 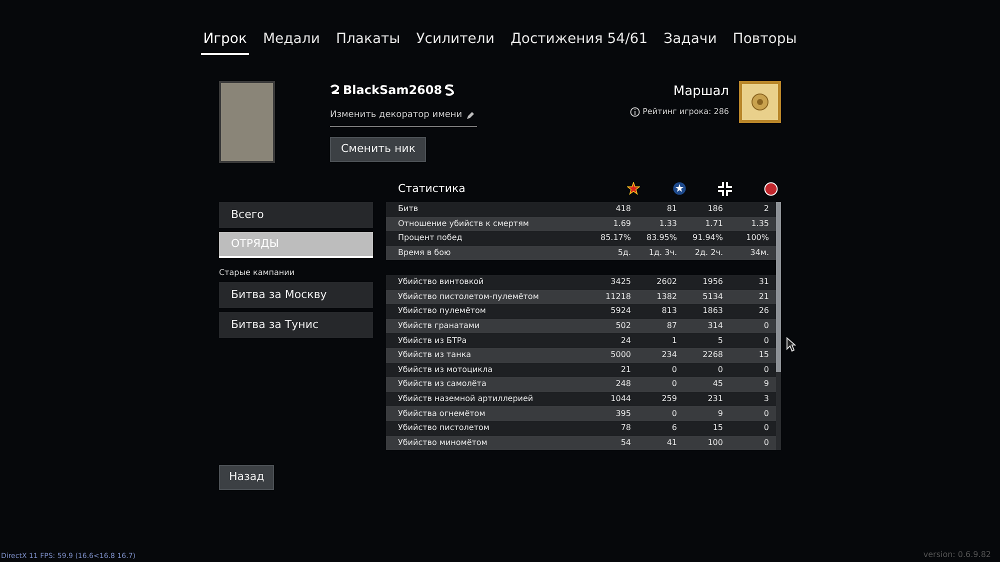 I want to click on pencil-icon, so click(x=471, y=115).